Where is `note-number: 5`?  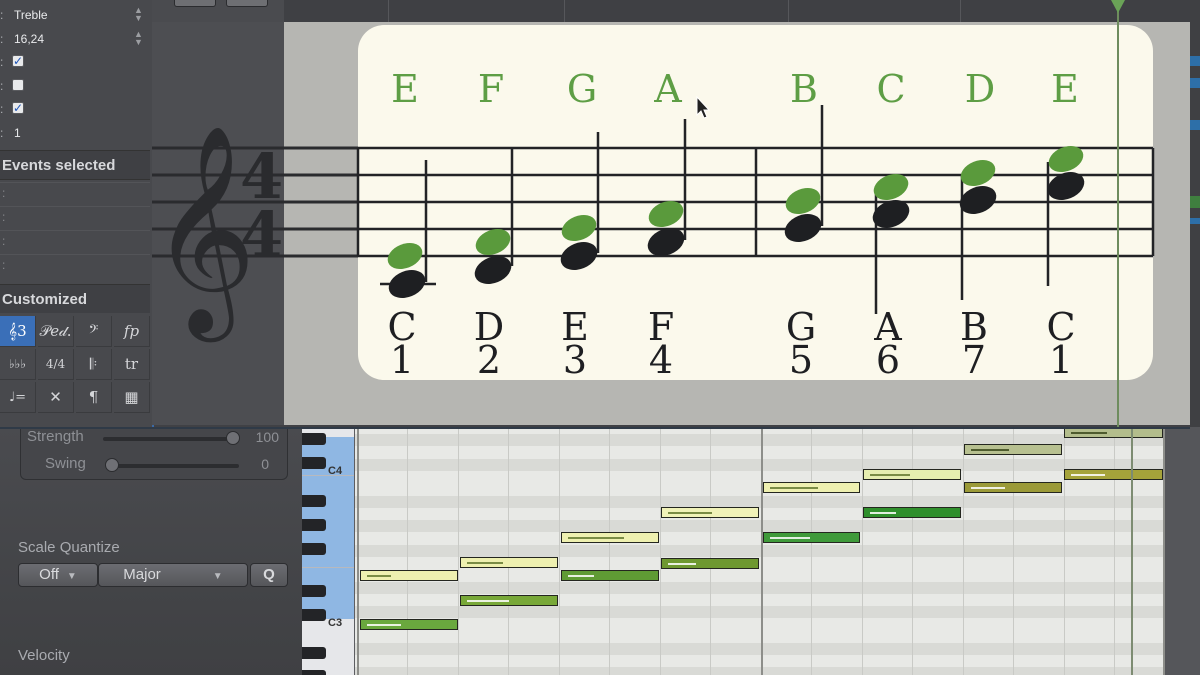
note-number: 5 is located at coordinates (801, 360).